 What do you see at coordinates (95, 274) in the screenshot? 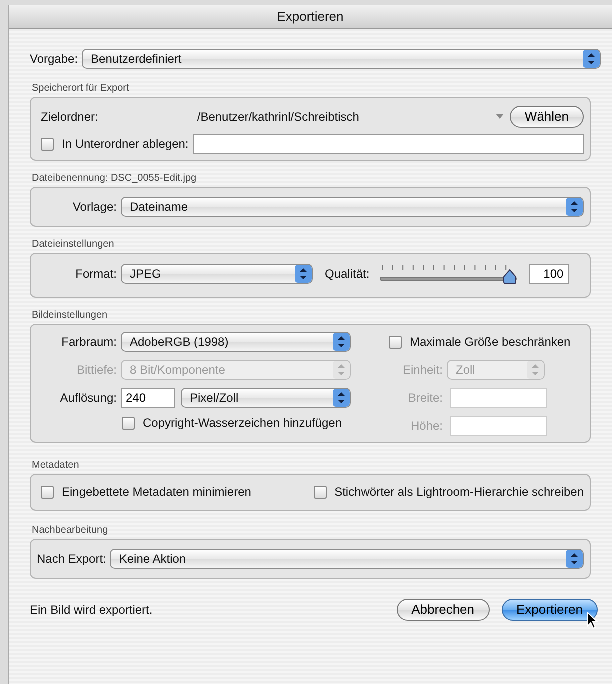
I see `field-label: Format:` at bounding box center [95, 274].